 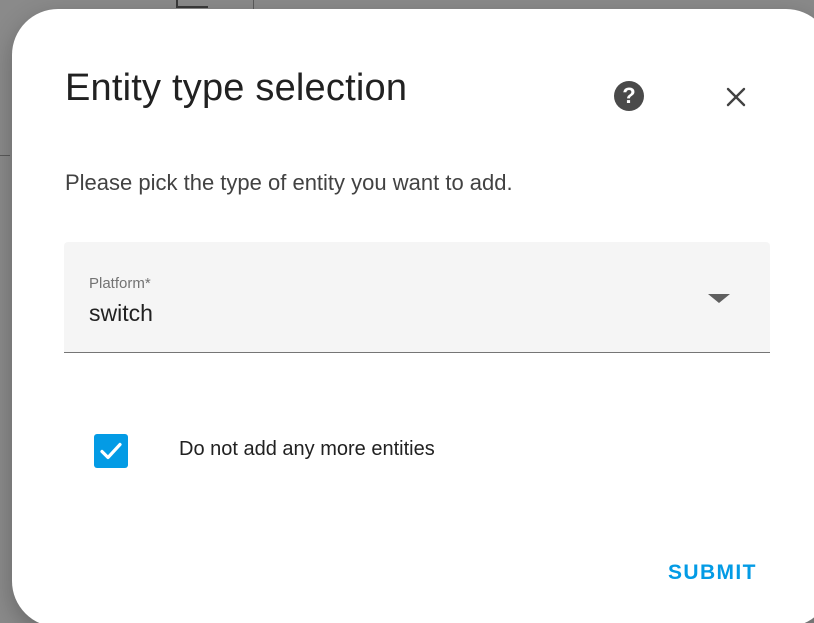 What do you see at coordinates (629, 96) in the screenshot?
I see `help-icon: ?` at bounding box center [629, 96].